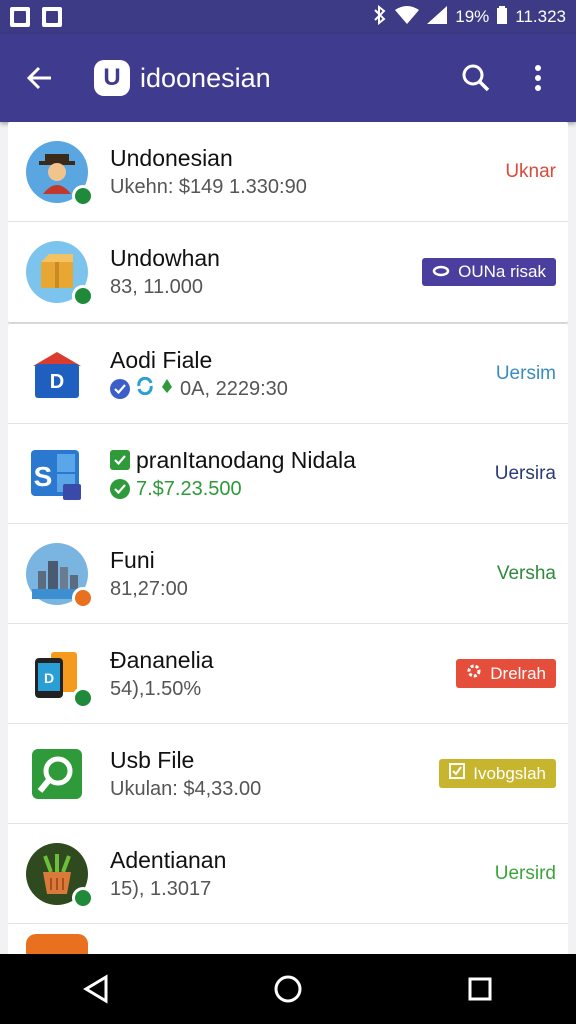 This screenshot has height=1024, width=576. What do you see at coordinates (157, 287) in the screenshot?
I see `item-subtitle: 83, 11.000` at bounding box center [157, 287].